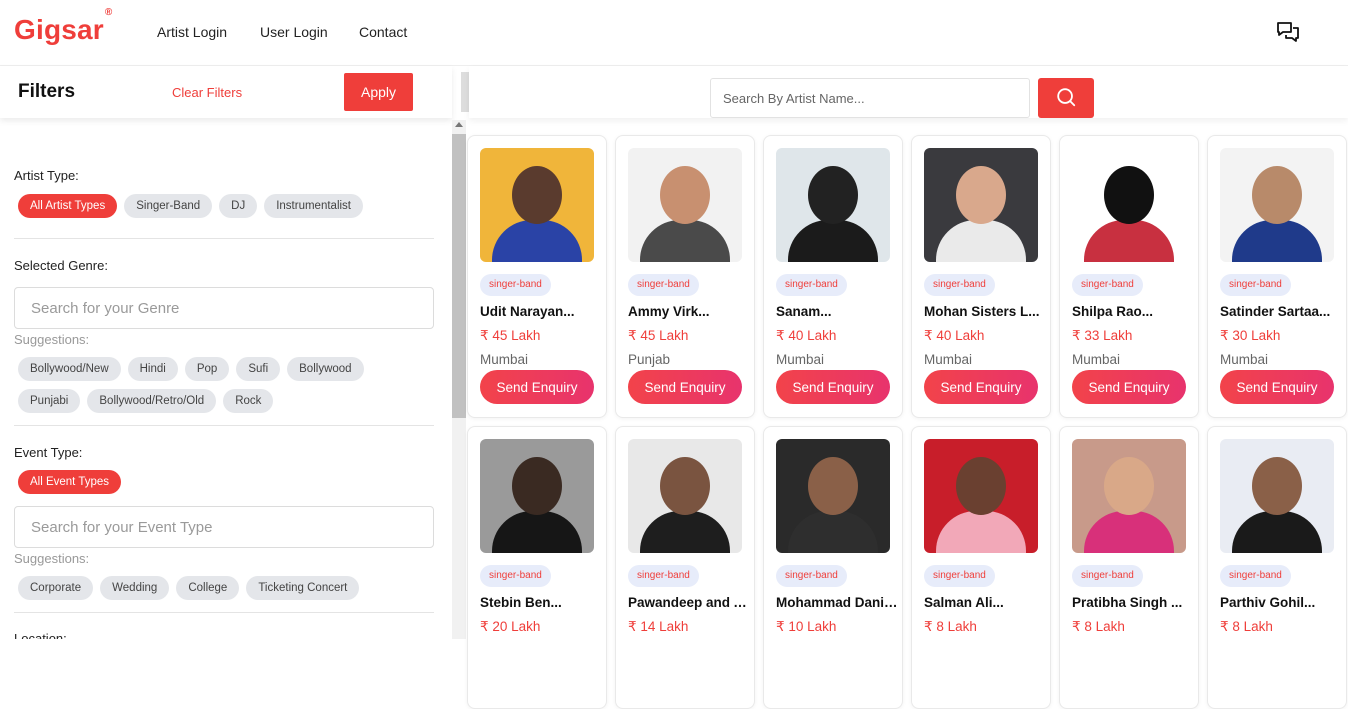  Describe the element at coordinates (1288, 32) in the screenshot. I see `chat-bubbles-icon` at that location.